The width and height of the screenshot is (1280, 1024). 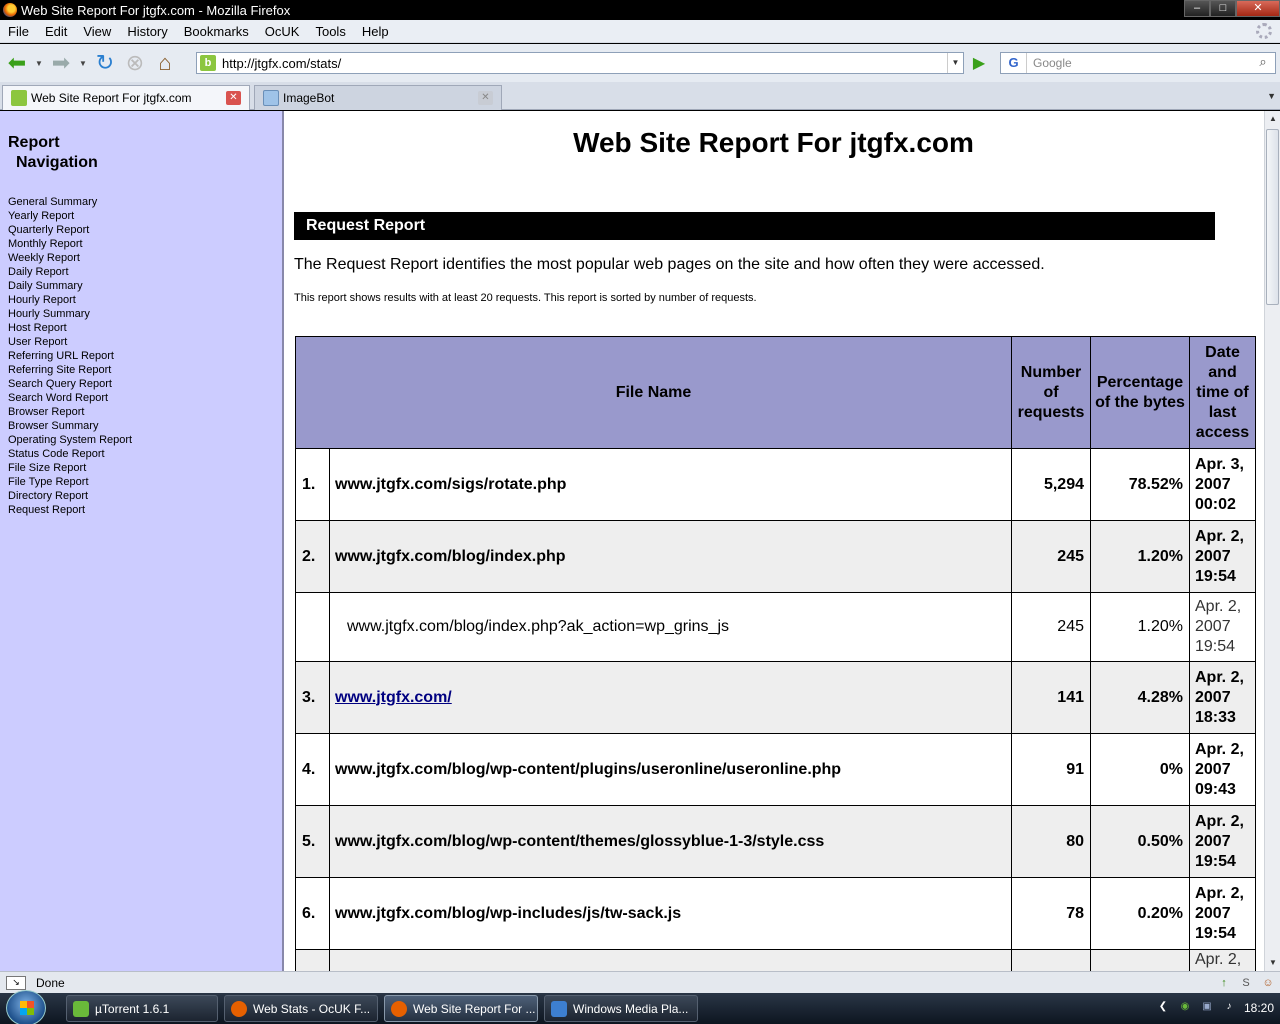 I want to click on sidebar-link: User Report, so click(x=70, y=342).